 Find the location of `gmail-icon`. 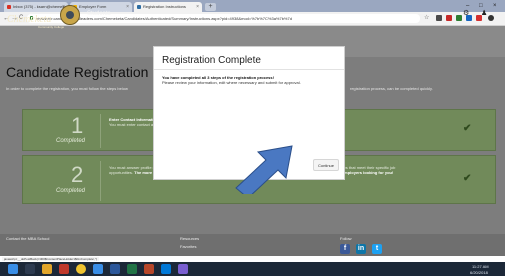

gmail-icon is located at coordinates (9, 7).